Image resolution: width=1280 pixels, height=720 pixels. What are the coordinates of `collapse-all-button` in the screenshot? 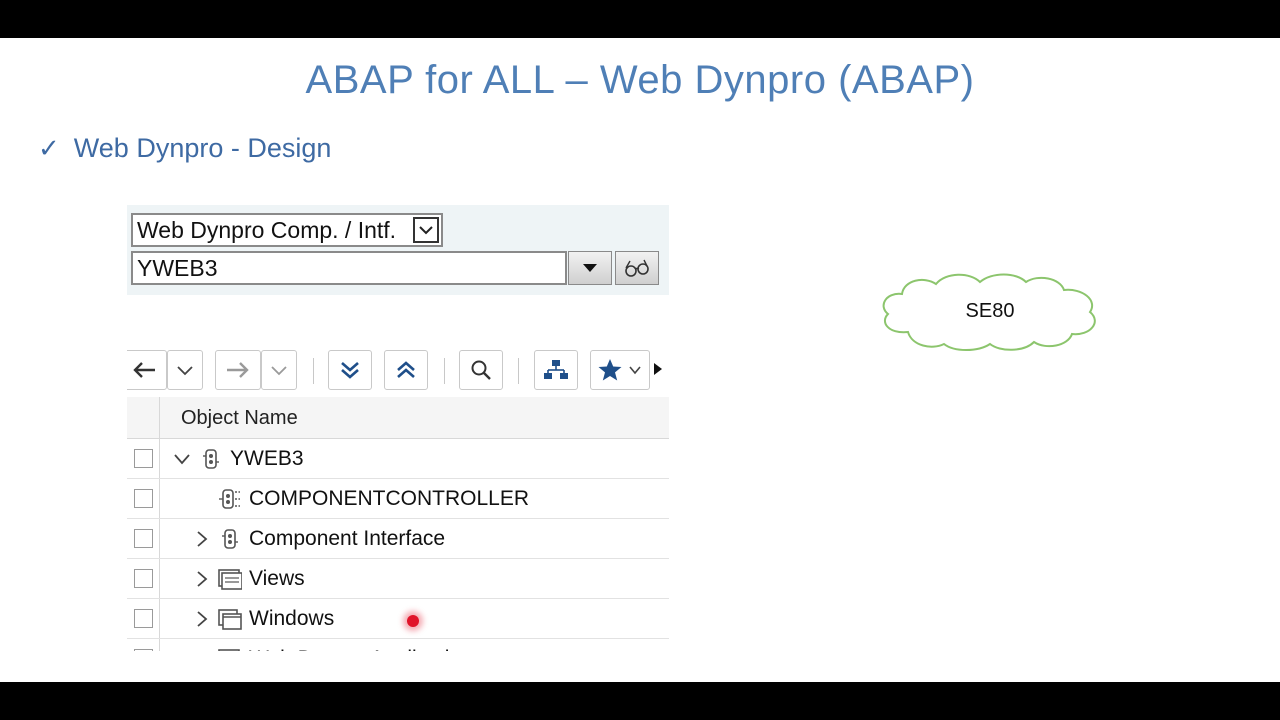 It's located at (406, 370).